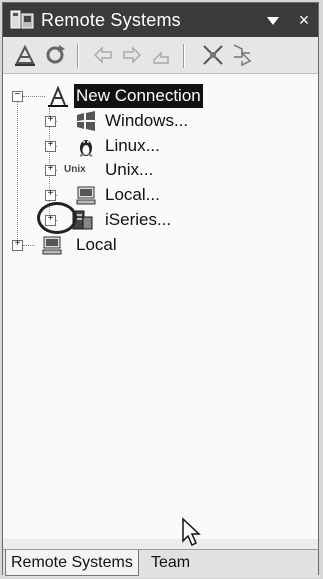  What do you see at coordinates (138, 96) in the screenshot?
I see `tree-label: New Connection` at bounding box center [138, 96].